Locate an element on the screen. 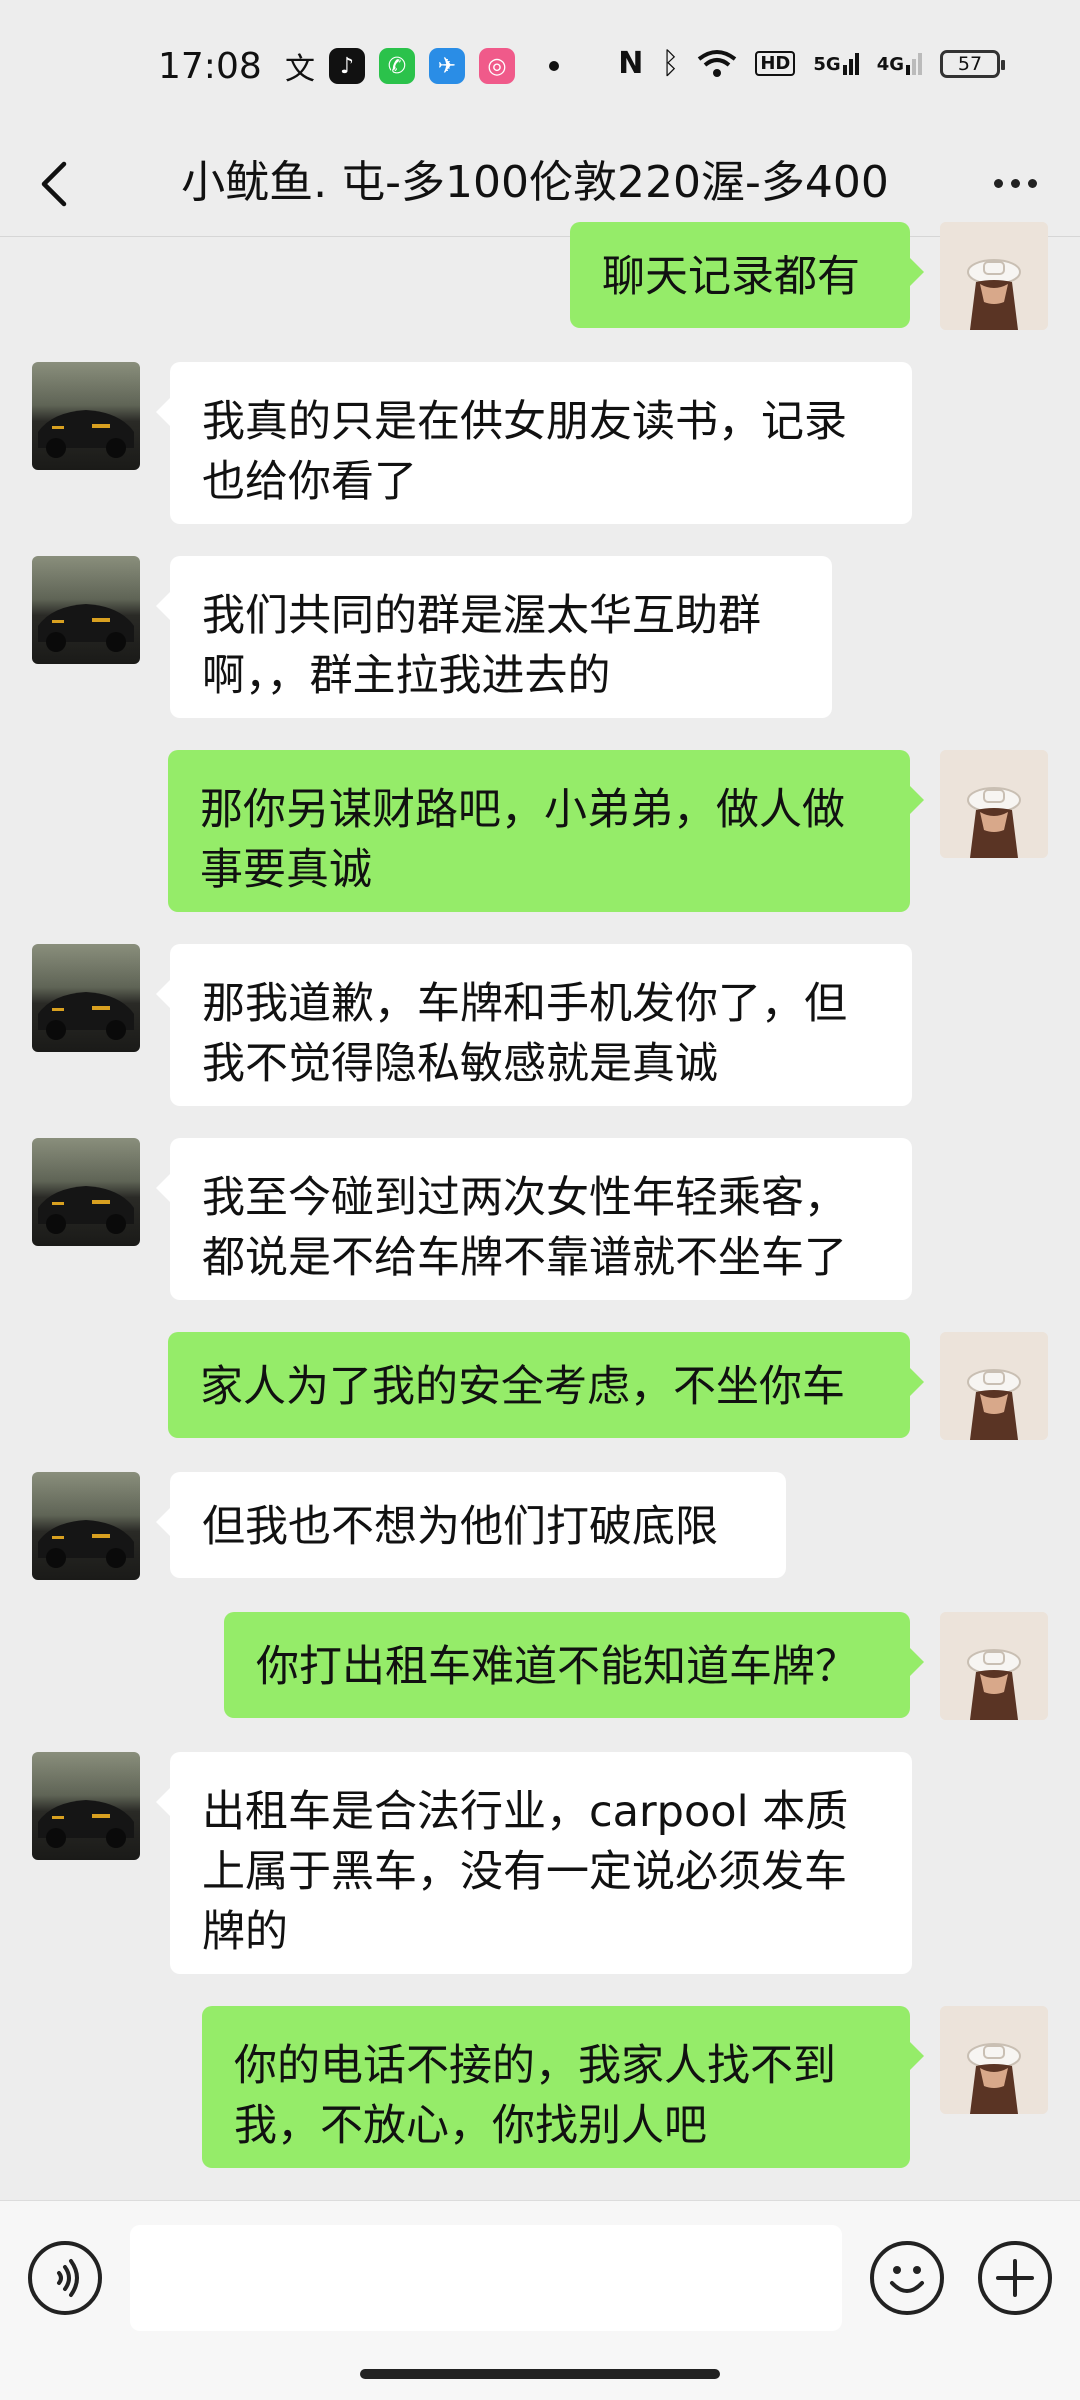  translate-icon: 文 is located at coordinates (300, 69).